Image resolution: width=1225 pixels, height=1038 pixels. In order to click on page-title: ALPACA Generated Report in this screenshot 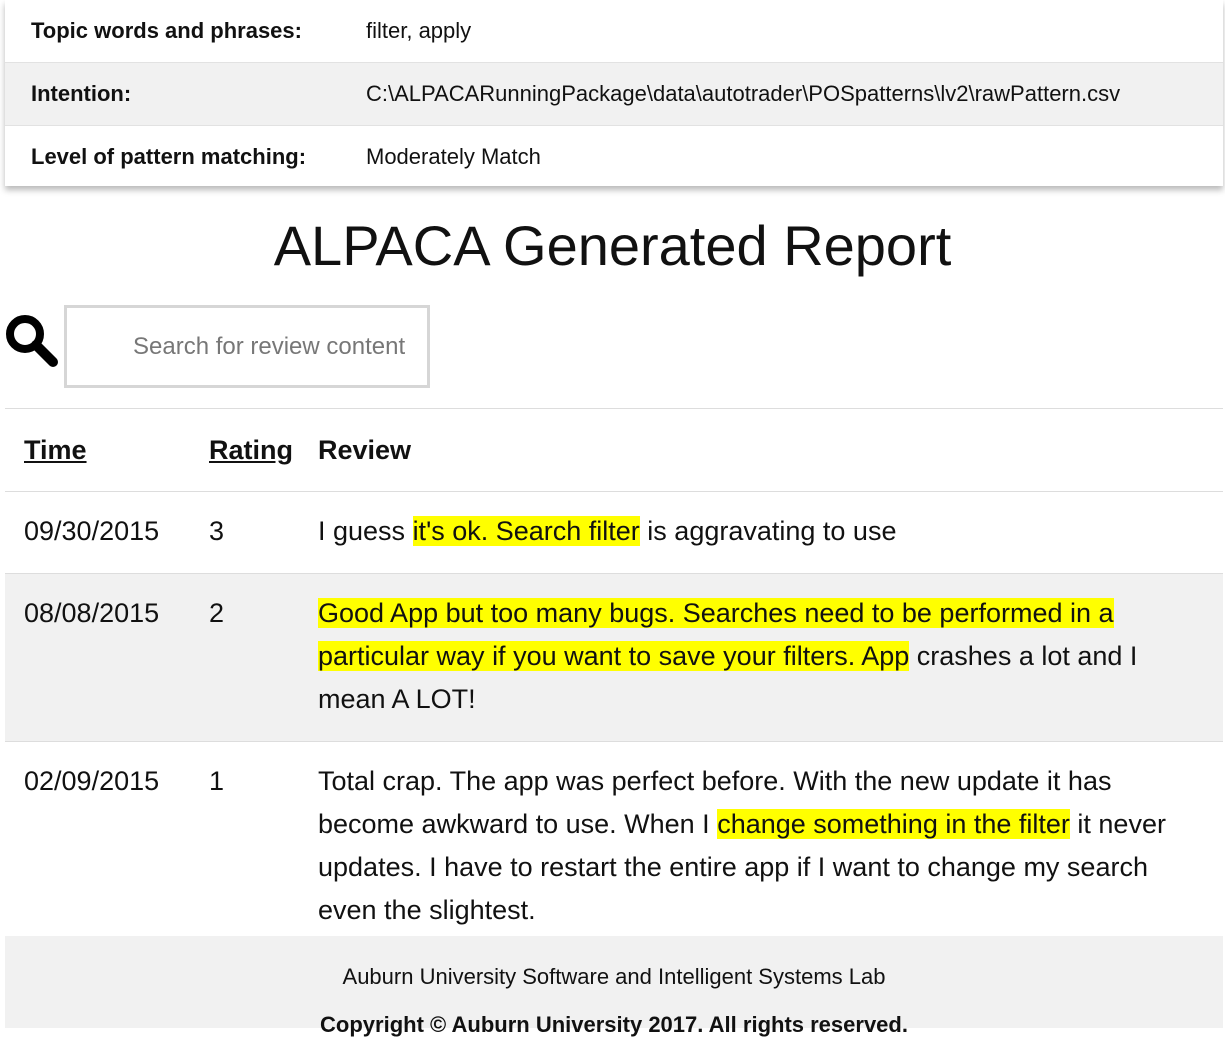, I will do `click(612, 245)`.